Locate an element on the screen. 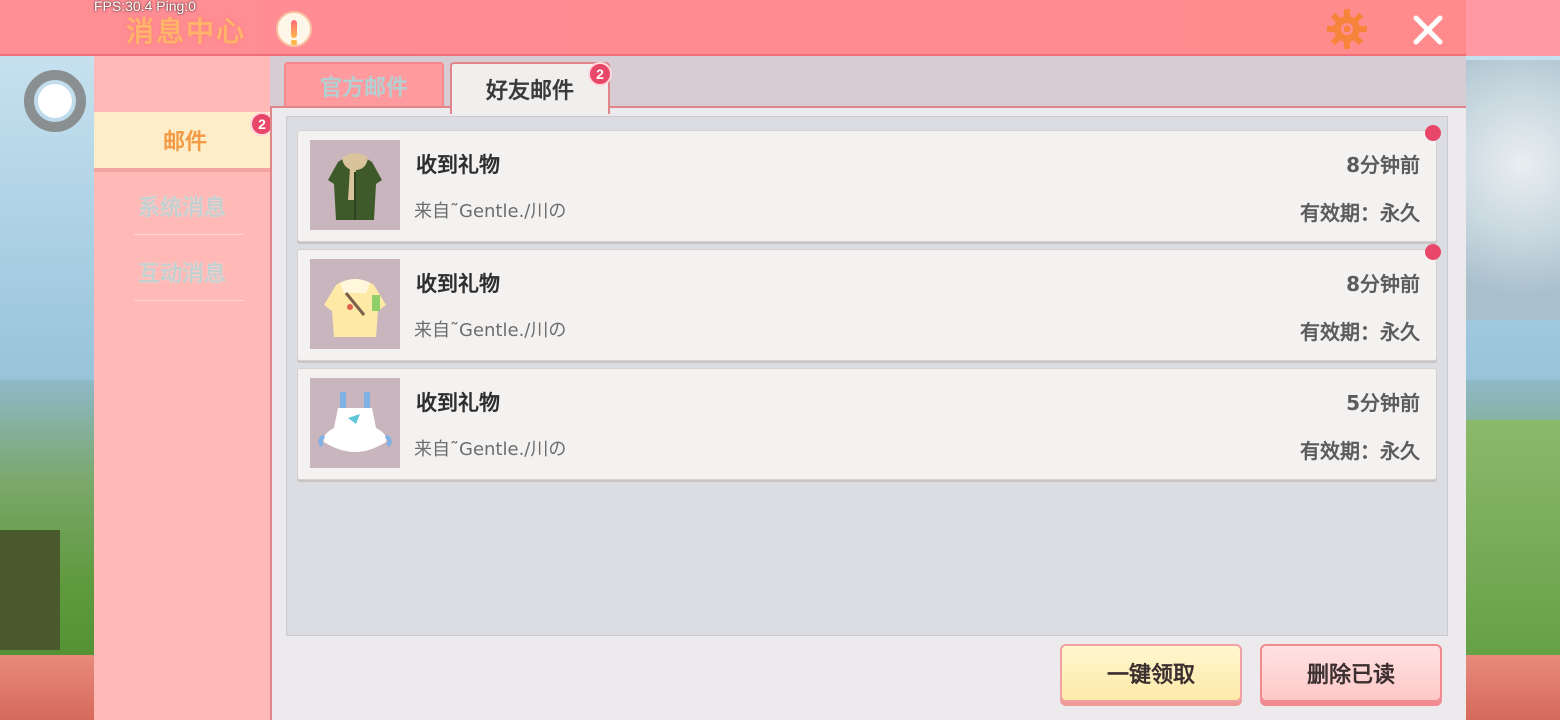 Image resolution: width=1560 pixels, height=720 pixels. tab-label: 好友邮件 is located at coordinates (529, 91).